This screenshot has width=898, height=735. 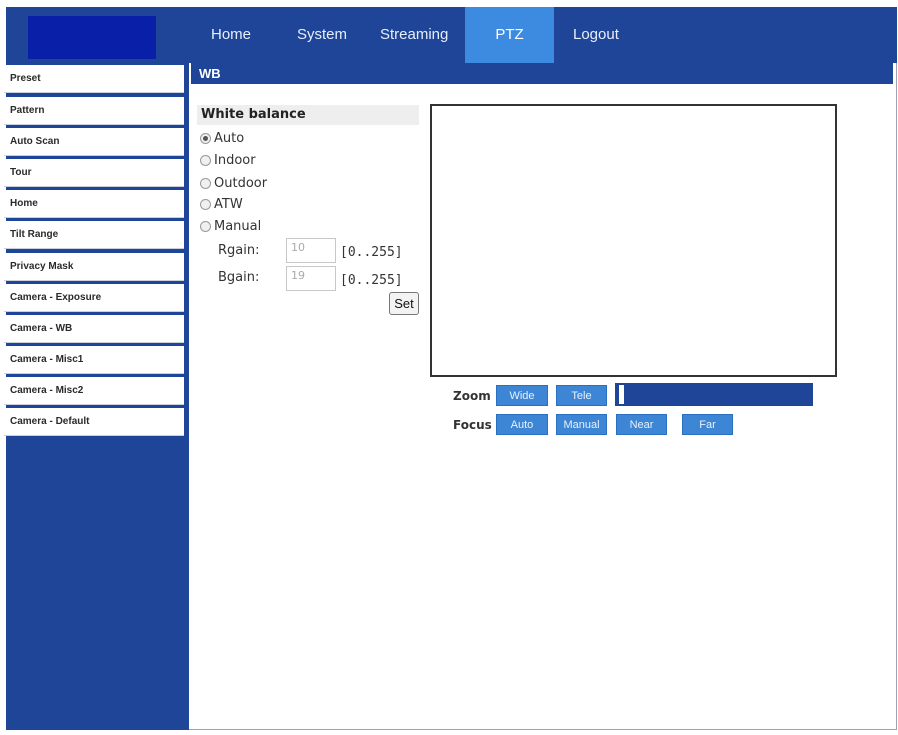 I want to click on sidebar-item-privacy-mask: Privacy Mask, so click(x=94, y=267).